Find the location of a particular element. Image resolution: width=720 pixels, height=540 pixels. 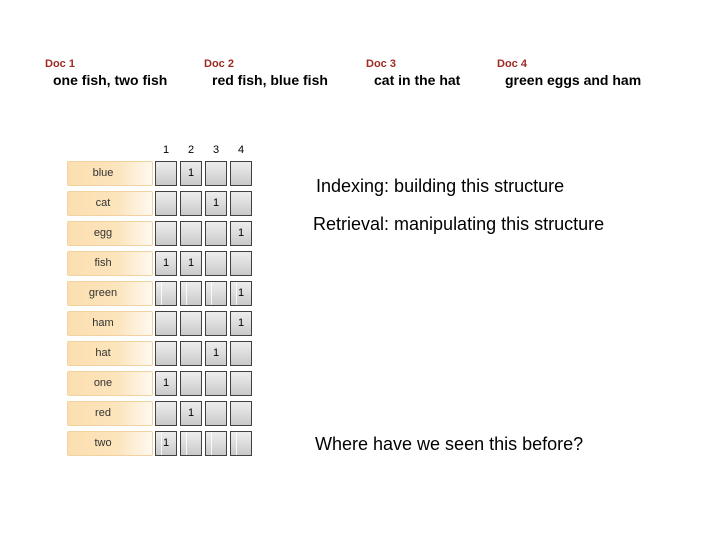

table-row: cat 1 is located at coordinates (159, 206).